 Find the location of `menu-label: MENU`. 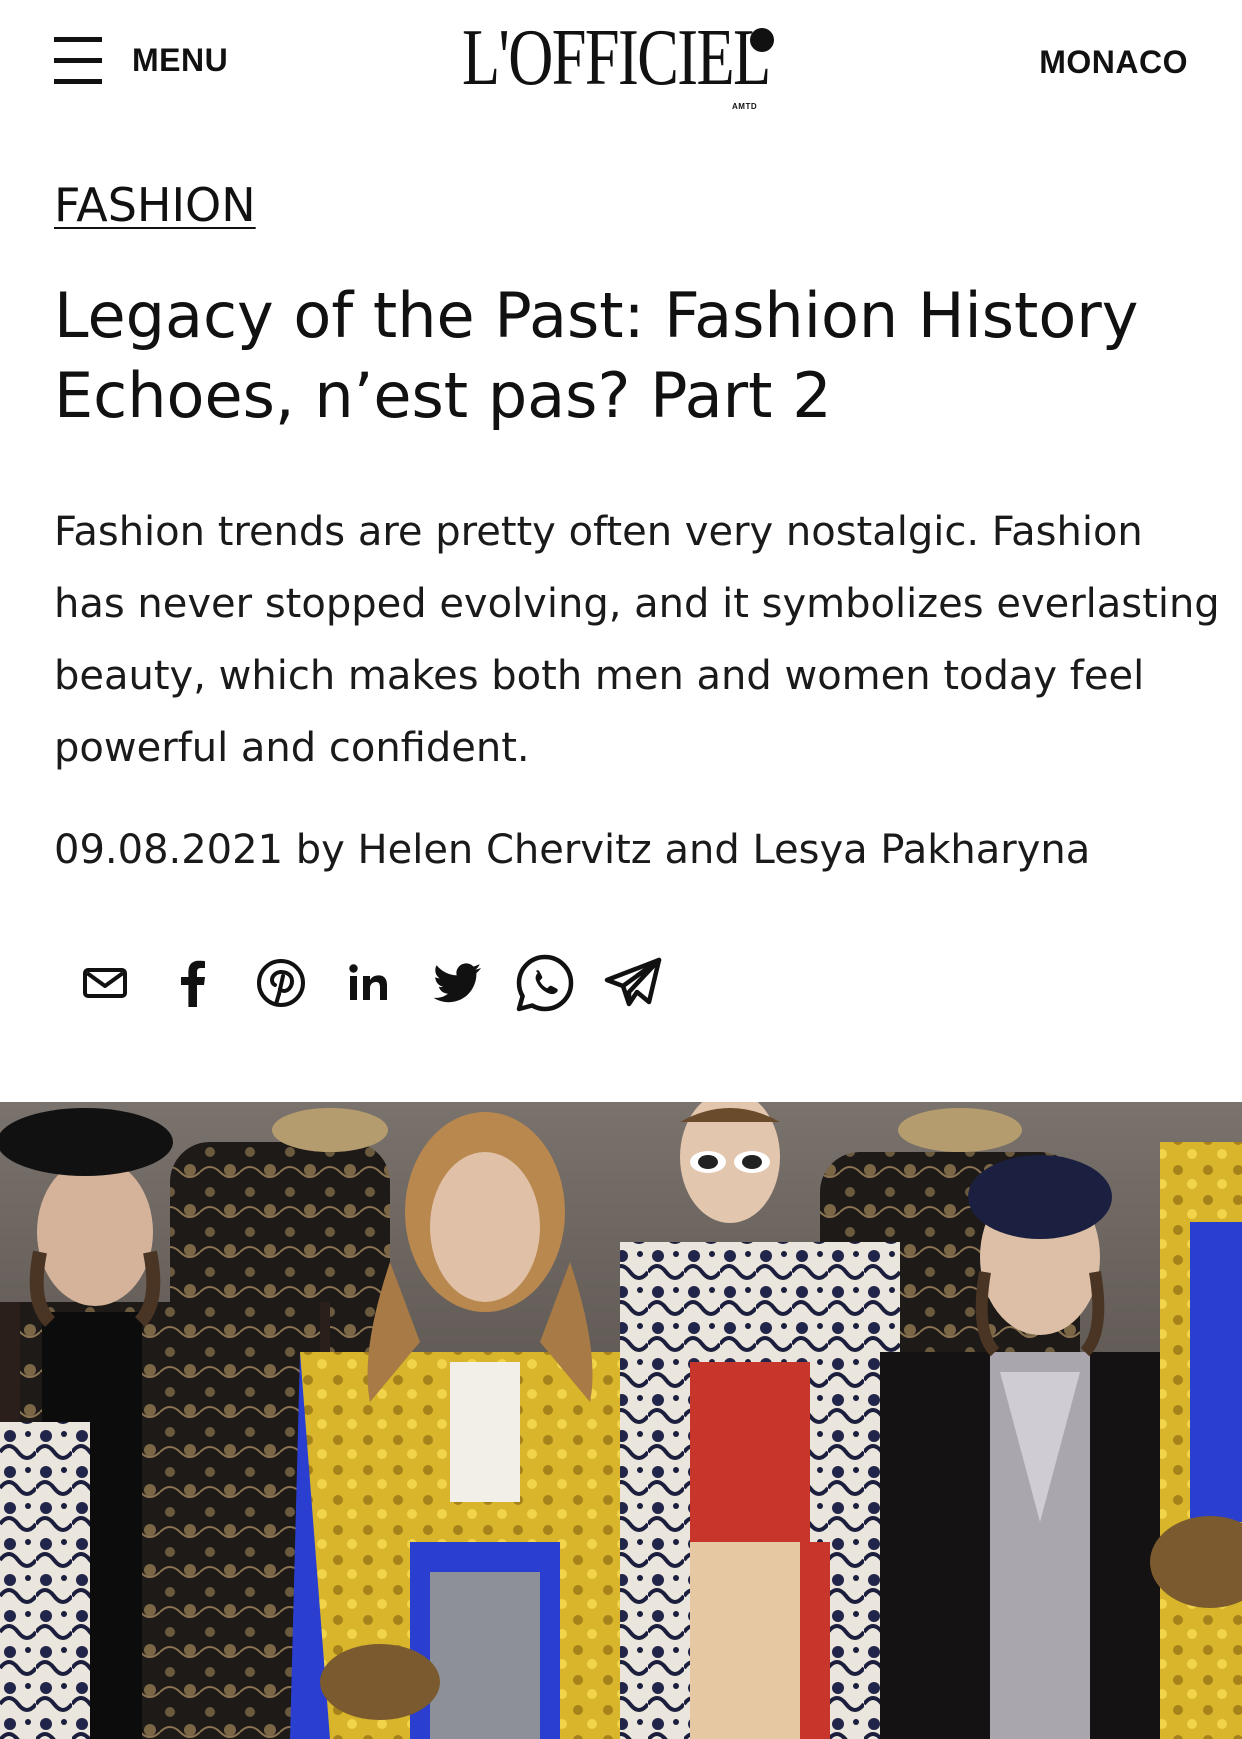

menu-label: MENU is located at coordinates (180, 59).